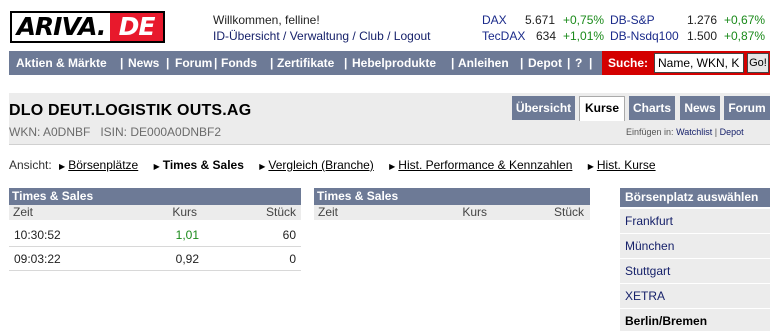 The height and width of the screenshot is (331, 773). Describe the element at coordinates (700, 108) in the screenshot. I see `tab-news: News` at that location.